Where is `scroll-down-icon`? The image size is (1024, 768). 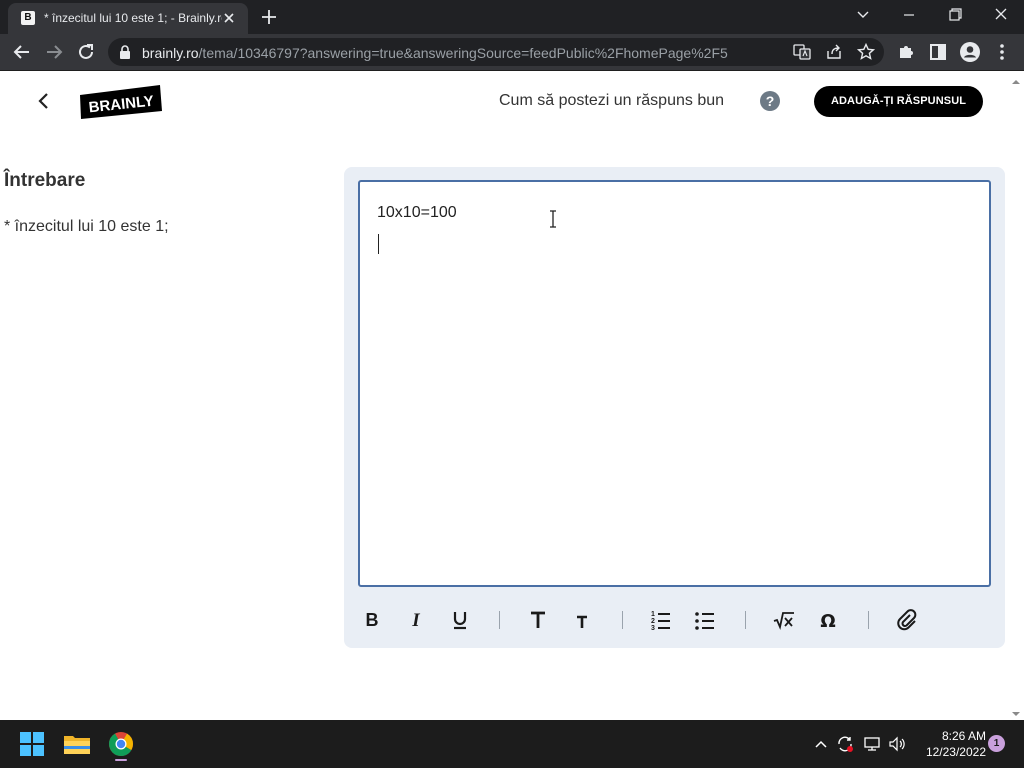 scroll-down-icon is located at coordinates (1016, 711).